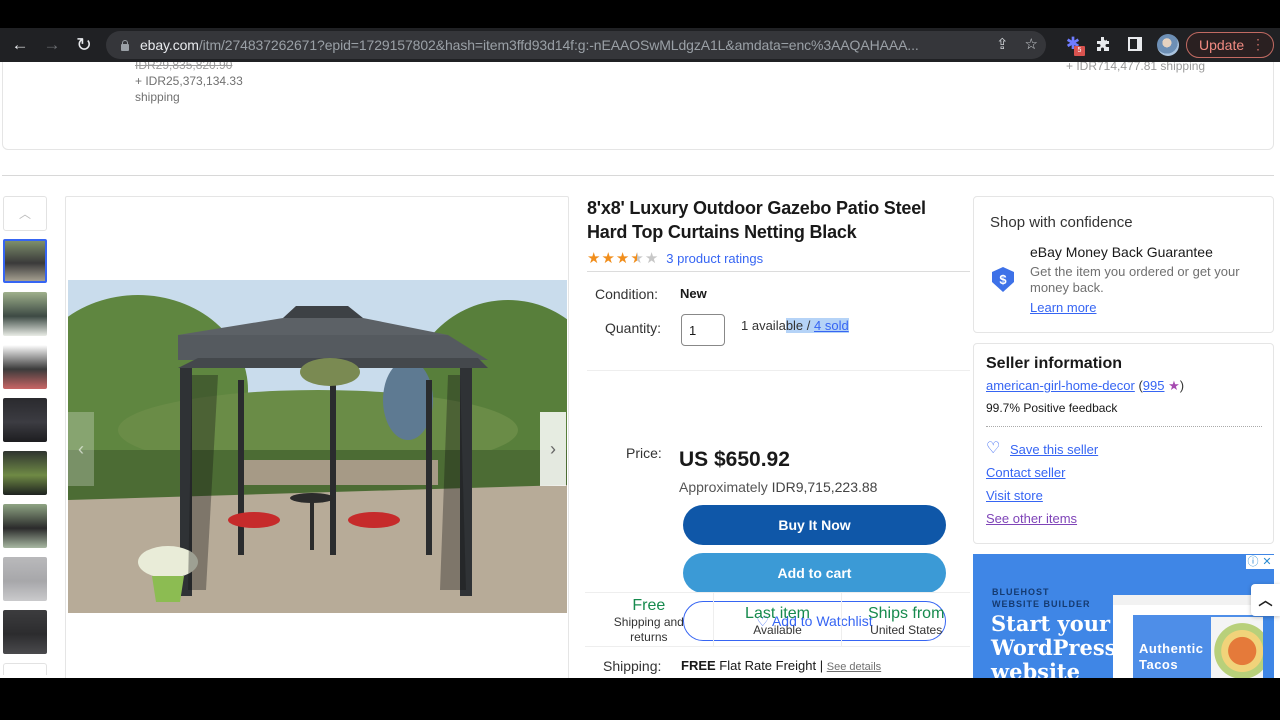  What do you see at coordinates (1079, 51) in the screenshot?
I see `extension-badge: 5` at bounding box center [1079, 51].